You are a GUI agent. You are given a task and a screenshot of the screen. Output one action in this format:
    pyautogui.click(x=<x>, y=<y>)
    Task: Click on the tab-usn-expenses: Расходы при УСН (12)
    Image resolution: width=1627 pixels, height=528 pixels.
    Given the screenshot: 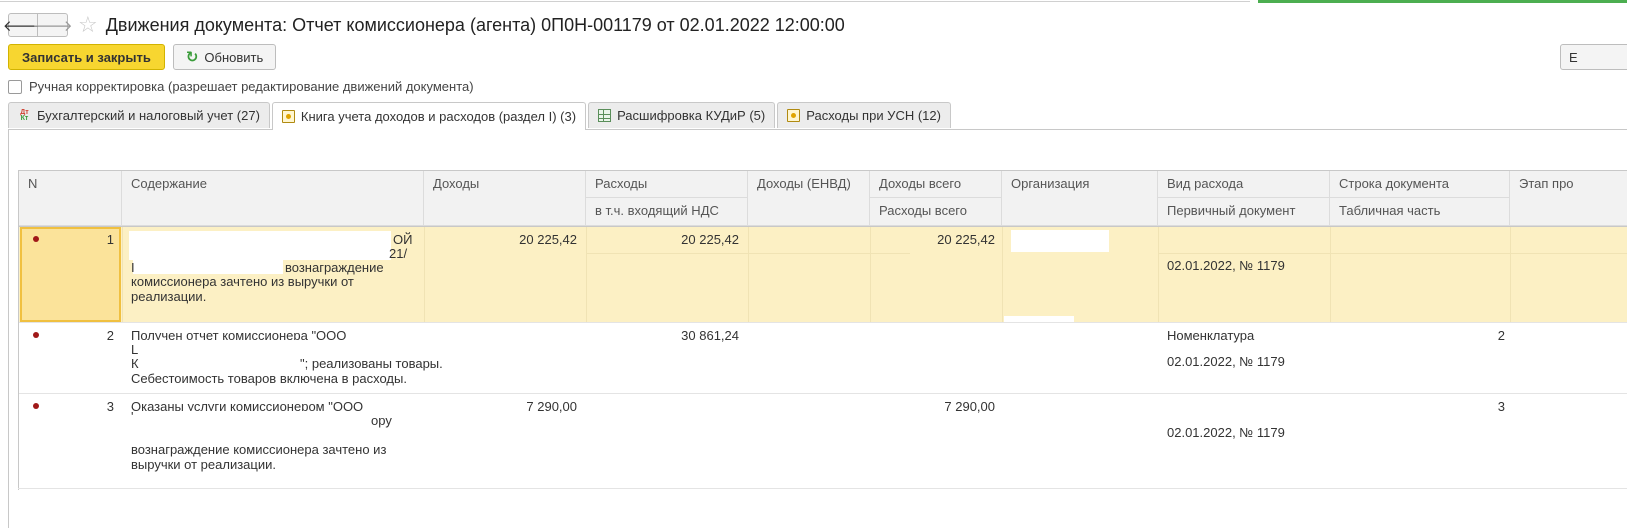 What is the action you would take?
    pyautogui.click(x=864, y=115)
    